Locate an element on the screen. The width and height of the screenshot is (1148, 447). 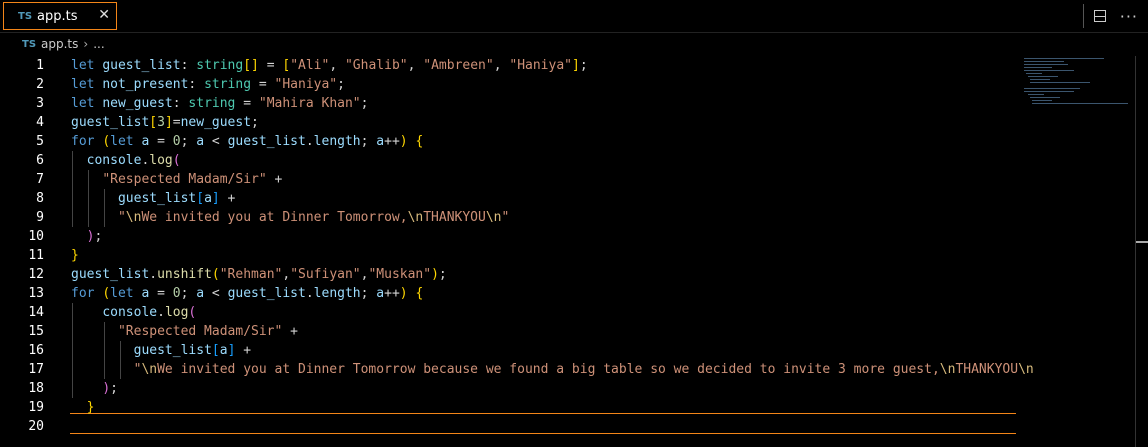
chevron-right-icon: › is located at coordinates (86, 44).